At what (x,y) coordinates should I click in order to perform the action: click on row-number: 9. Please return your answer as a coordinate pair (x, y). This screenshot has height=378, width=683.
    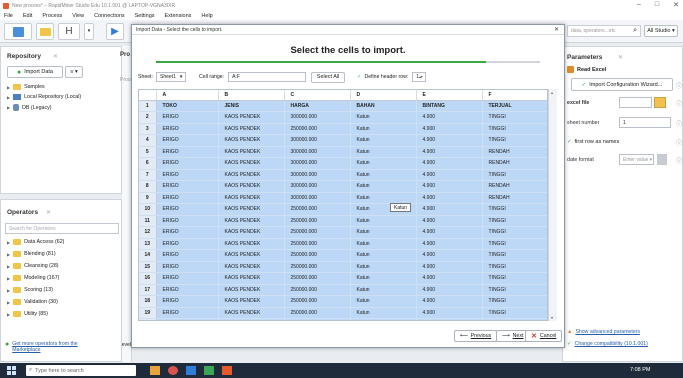
    Looking at the image, I should click on (148, 198).